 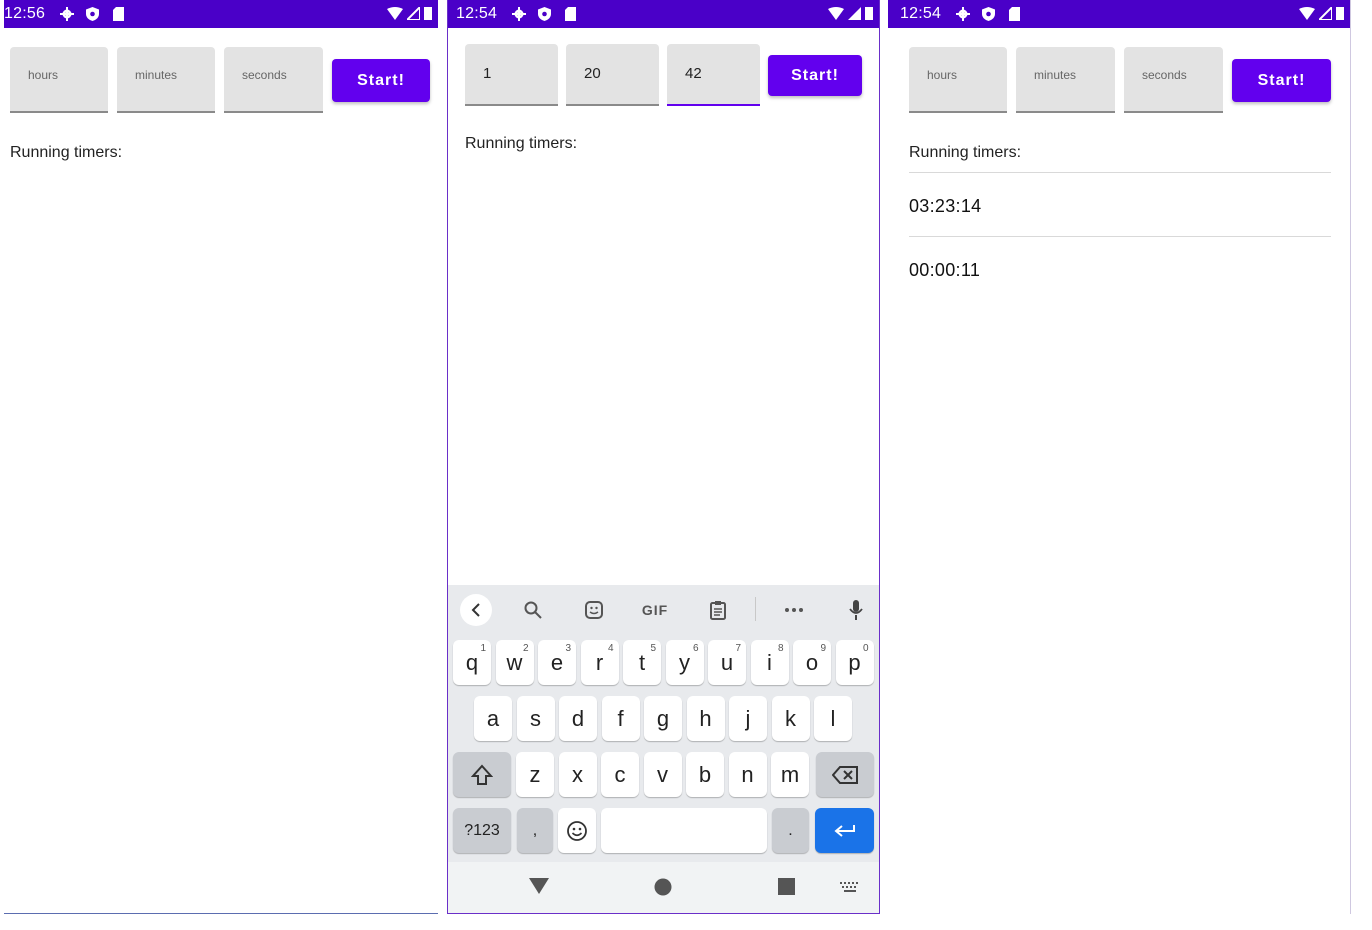 What do you see at coordinates (780, 648) in the screenshot?
I see `key-hint: 8` at bounding box center [780, 648].